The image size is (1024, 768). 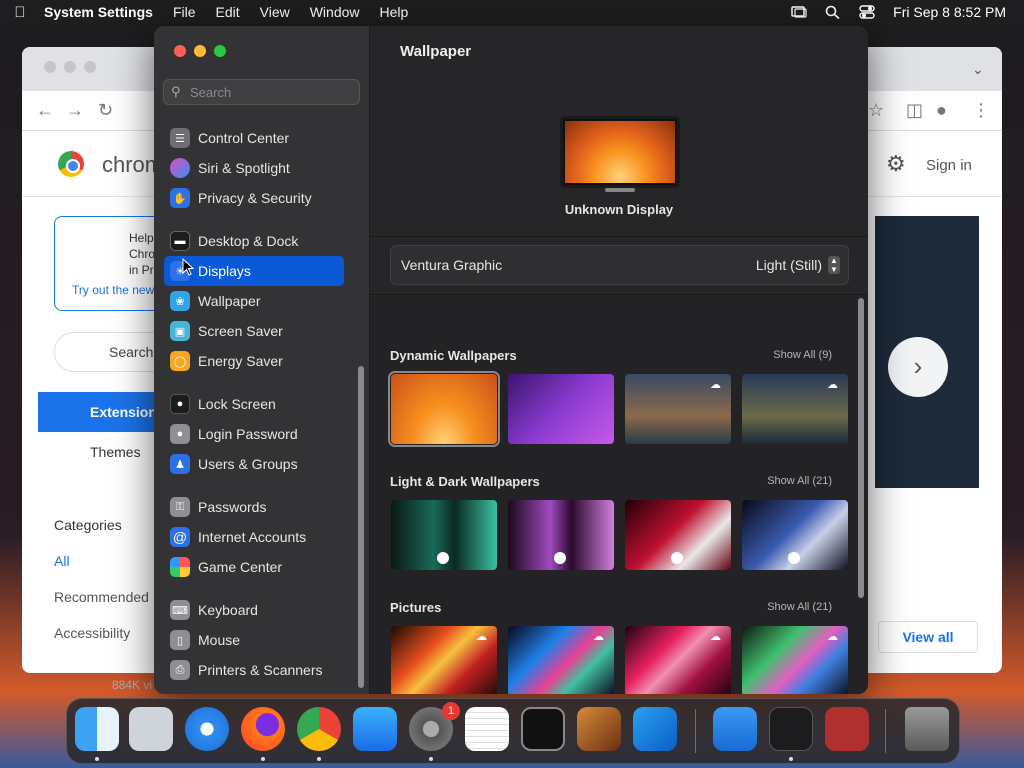 What do you see at coordinates (833, 12) in the screenshot?
I see `search-icon` at bounding box center [833, 12].